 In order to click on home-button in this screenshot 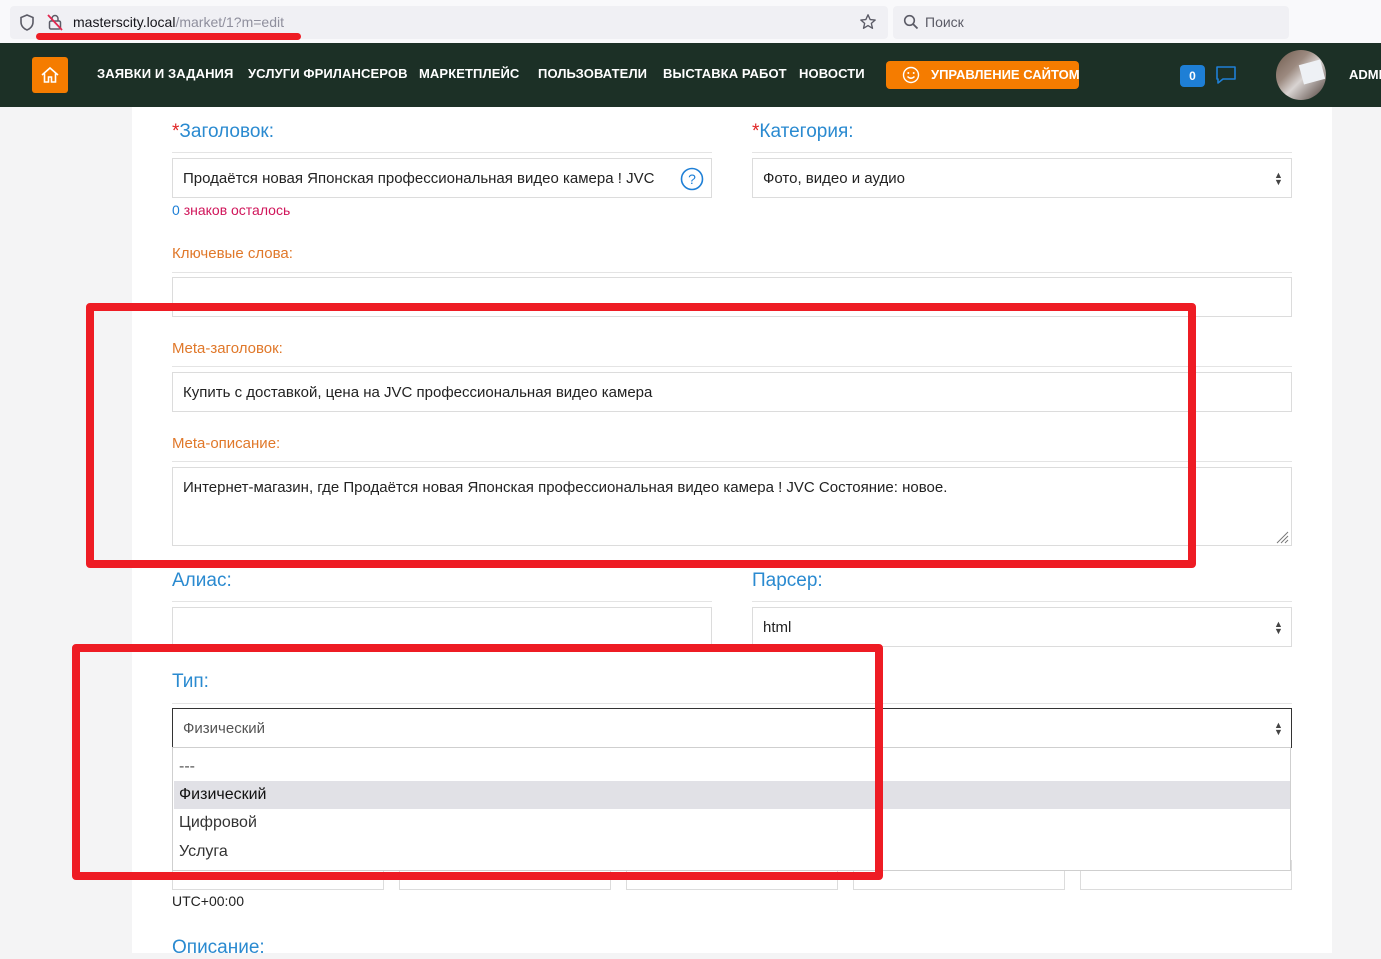, I will do `click(50, 75)`.